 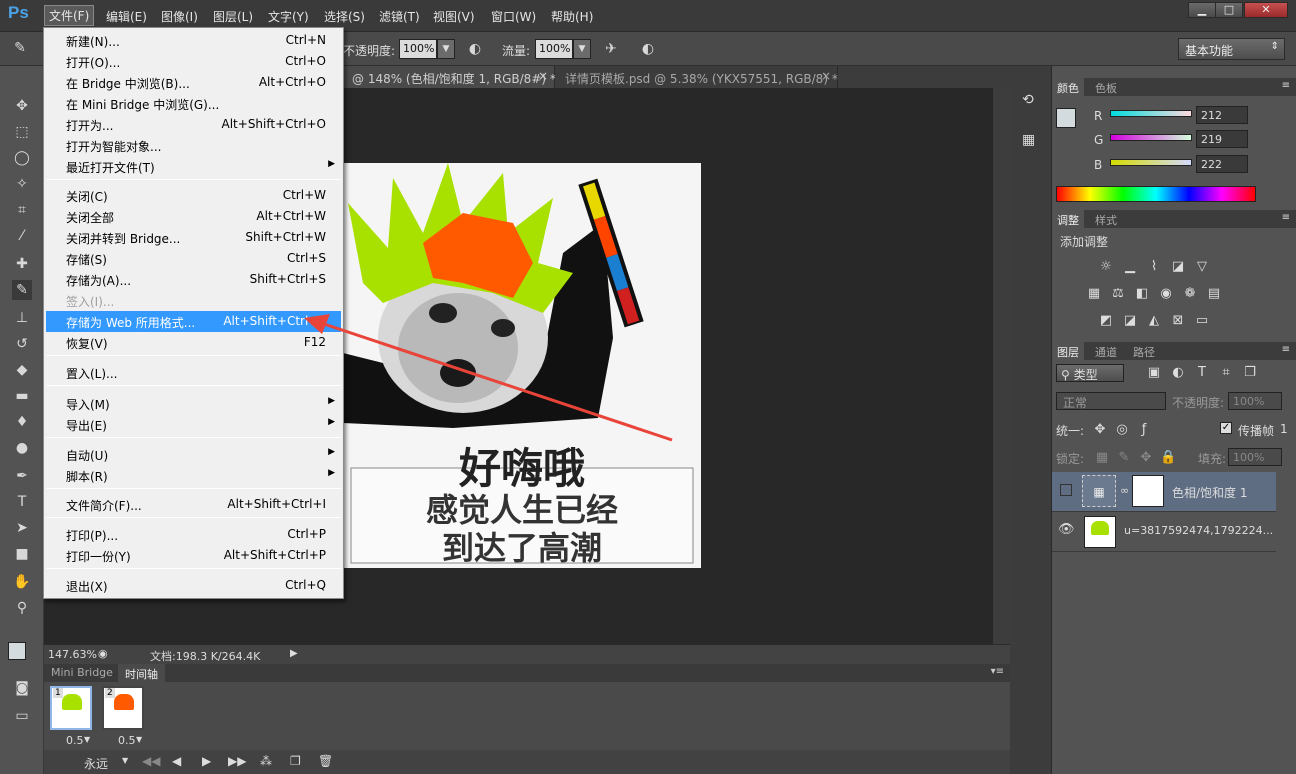 What do you see at coordinates (522, 365) in the screenshot?
I see `document-image: 好嗨哦 感觉人生已经 到达了高潮` at bounding box center [522, 365].